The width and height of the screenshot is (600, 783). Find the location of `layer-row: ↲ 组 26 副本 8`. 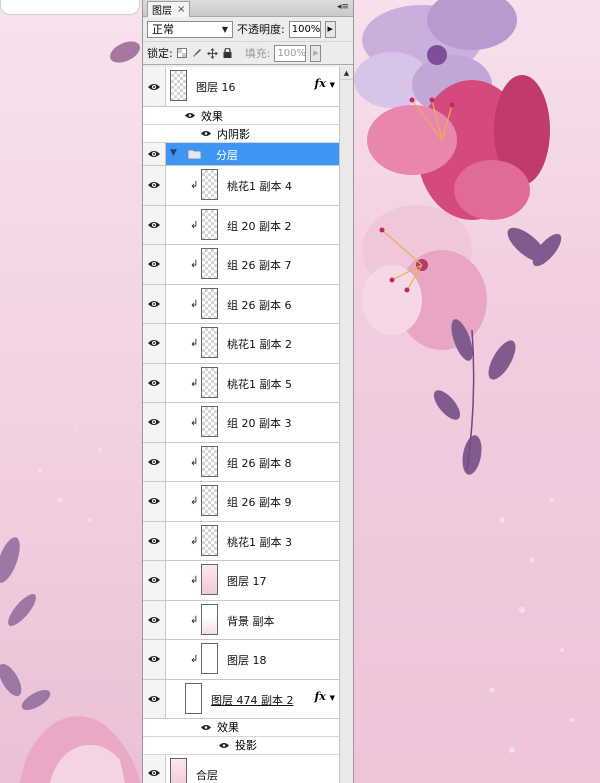

layer-row: ↲ 组 26 副本 8 is located at coordinates (241, 462).